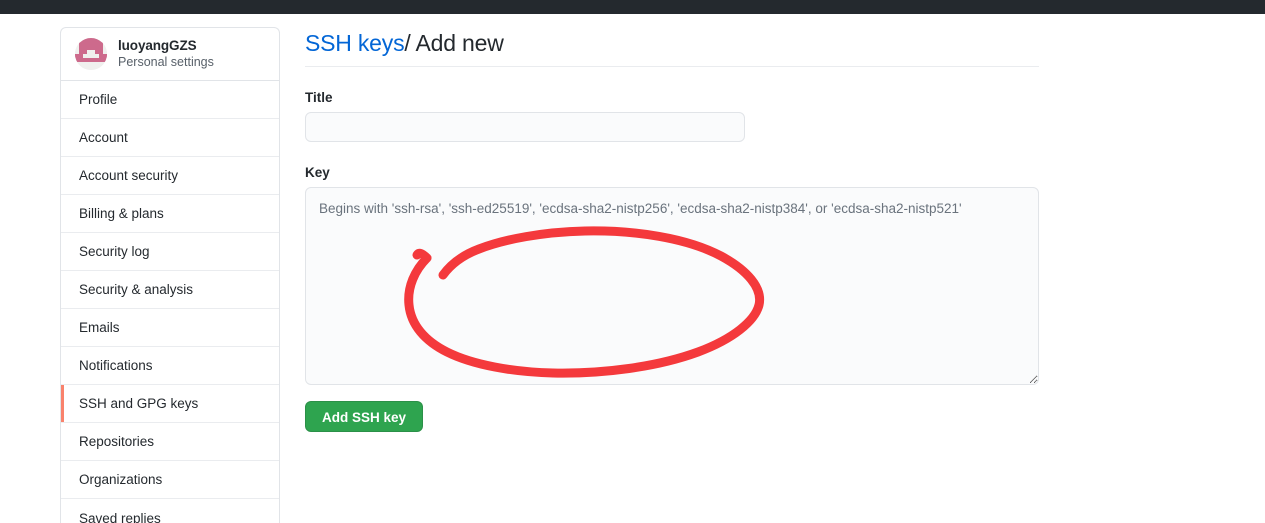 This screenshot has width=1265, height=523. What do you see at coordinates (103, 137) in the screenshot?
I see `sidebar-item-label: Account` at bounding box center [103, 137].